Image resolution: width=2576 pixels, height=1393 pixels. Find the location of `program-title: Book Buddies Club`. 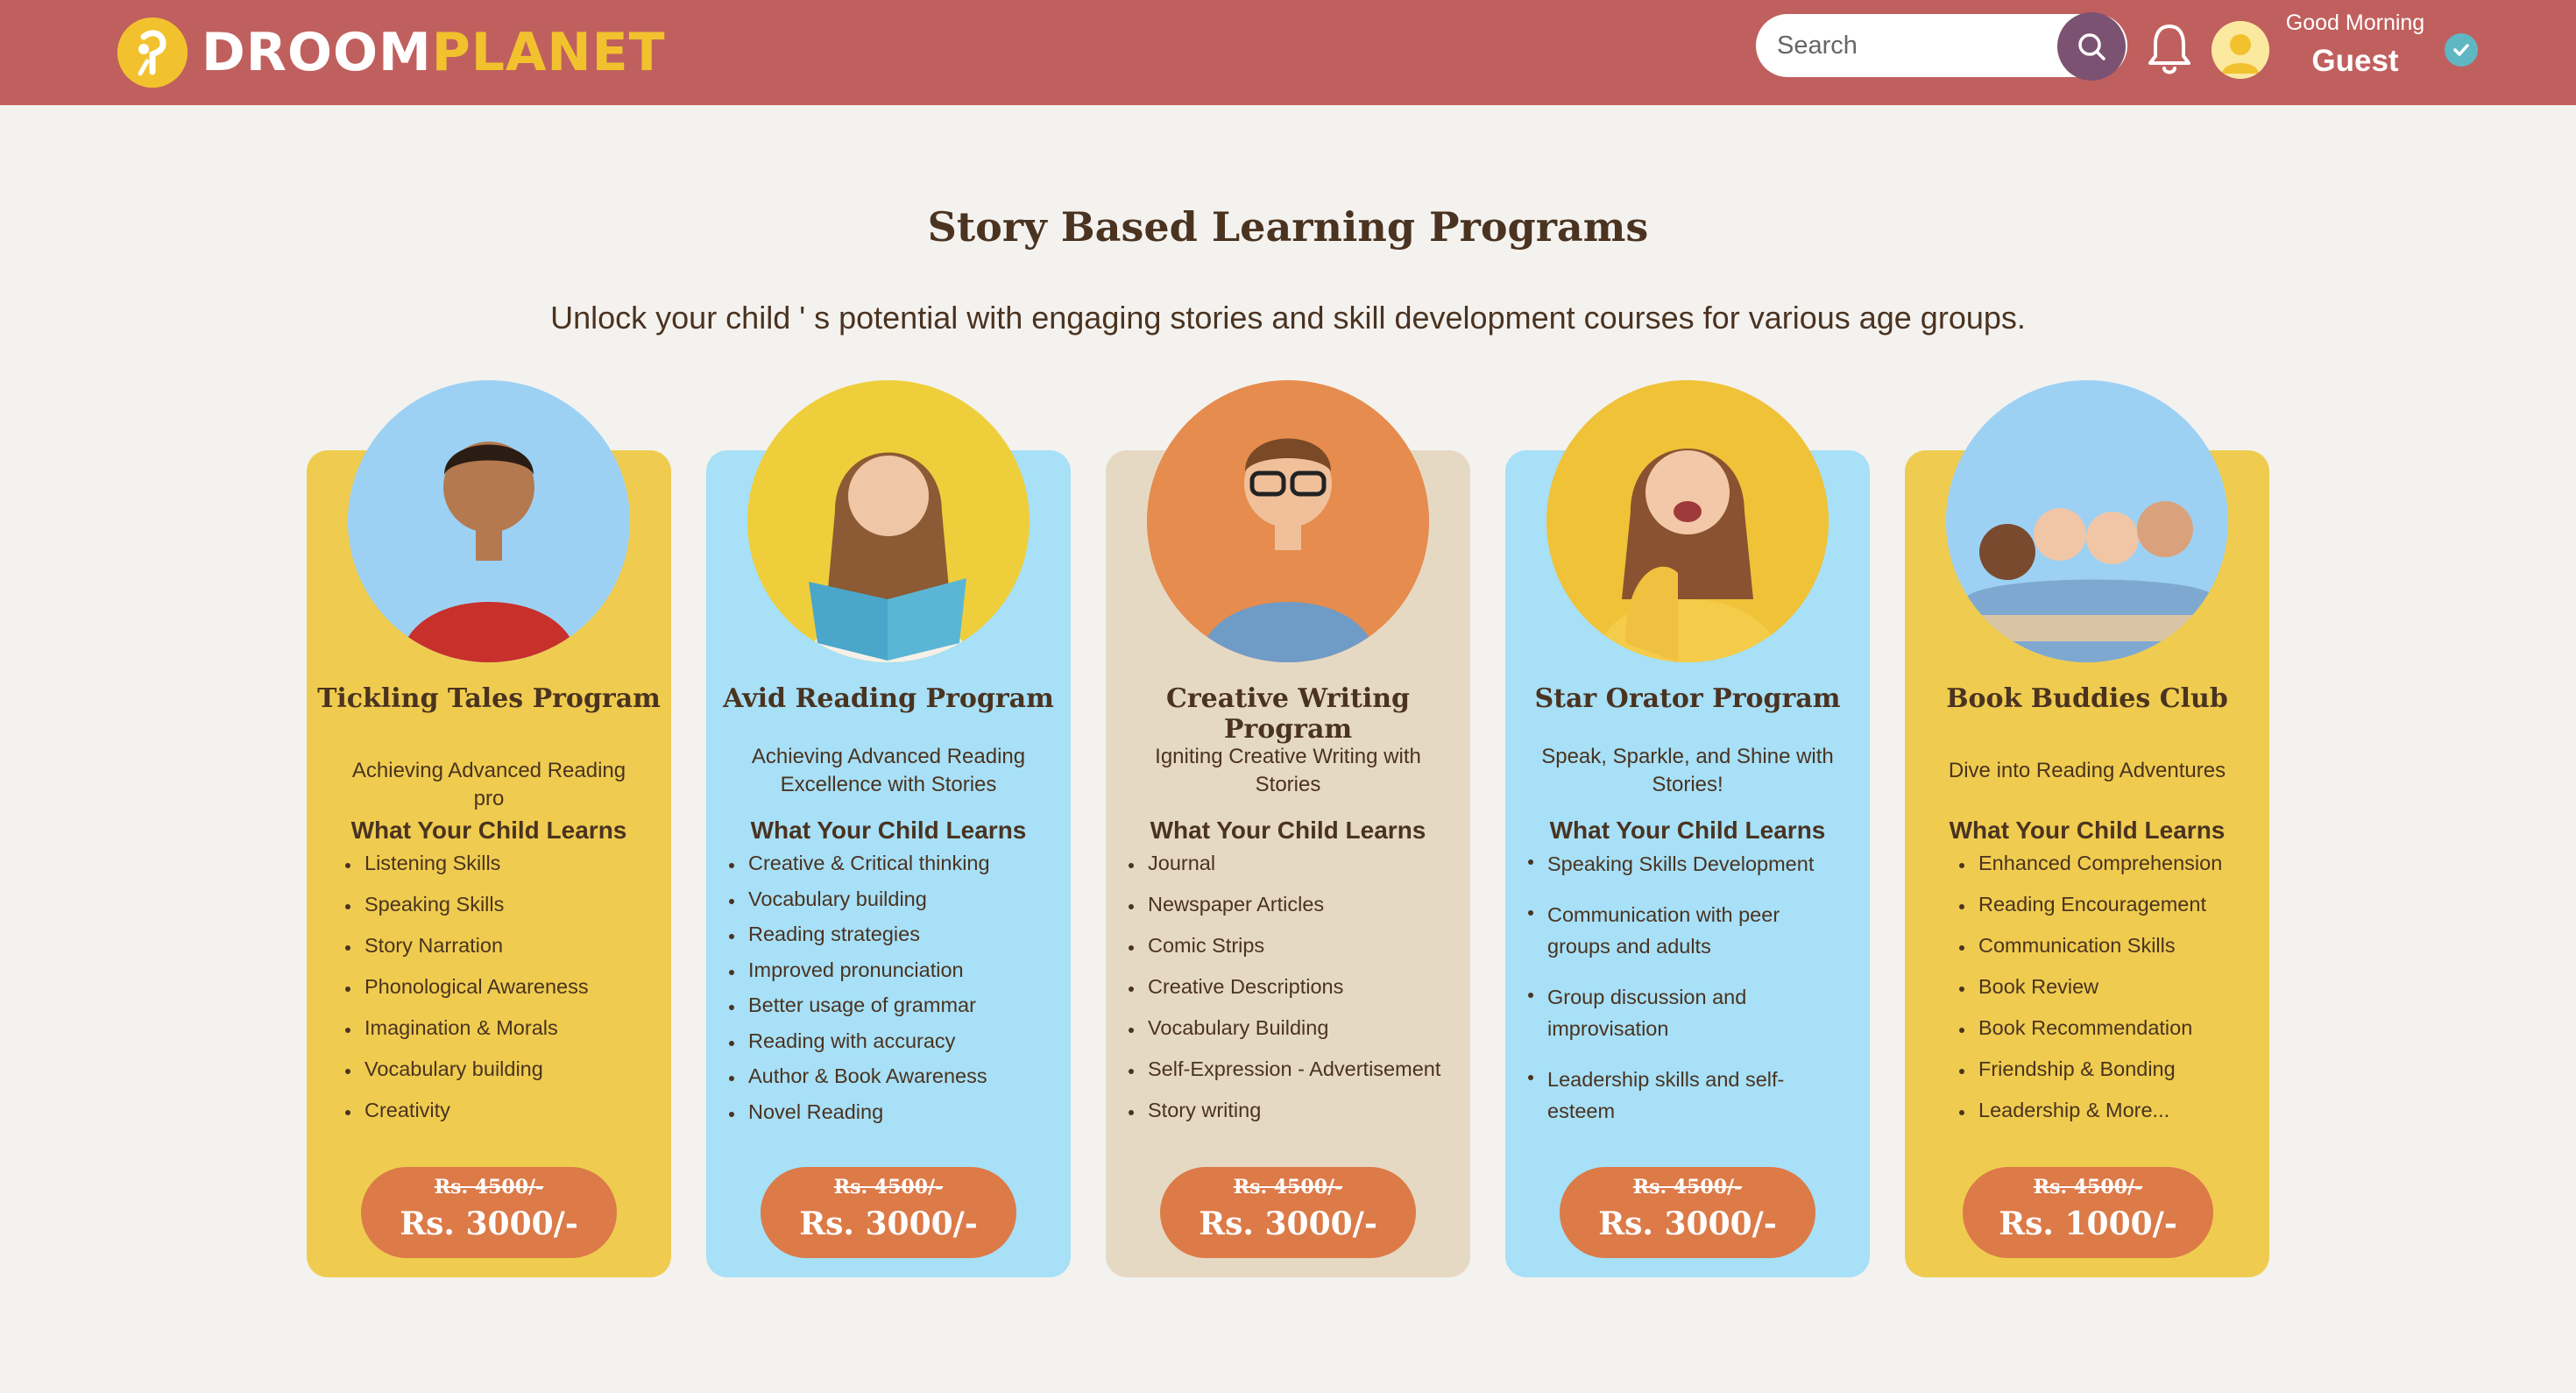

program-title: Book Buddies Club is located at coordinates (2087, 699).